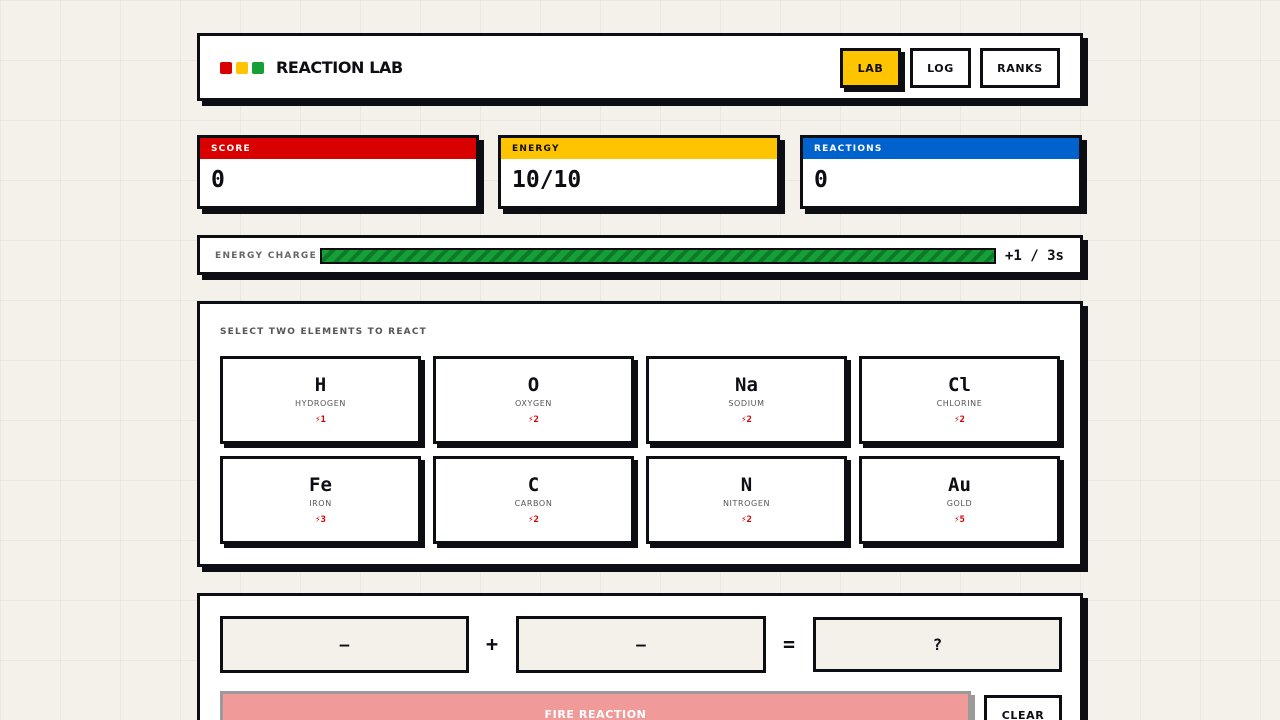 The width and height of the screenshot is (1280, 720). What do you see at coordinates (640, 67) in the screenshot?
I see `app-header: REACTION LAB LAB LOG RANKS` at bounding box center [640, 67].